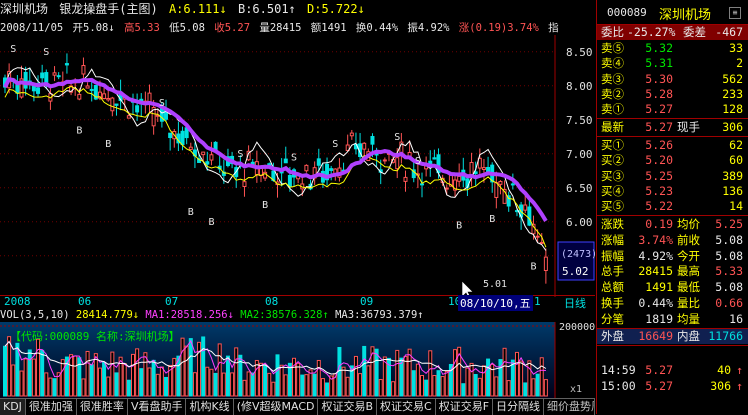 The image size is (748, 415). Describe the element at coordinates (659, 190) in the screenshot. I see `buy-price: 5.23` at that location.